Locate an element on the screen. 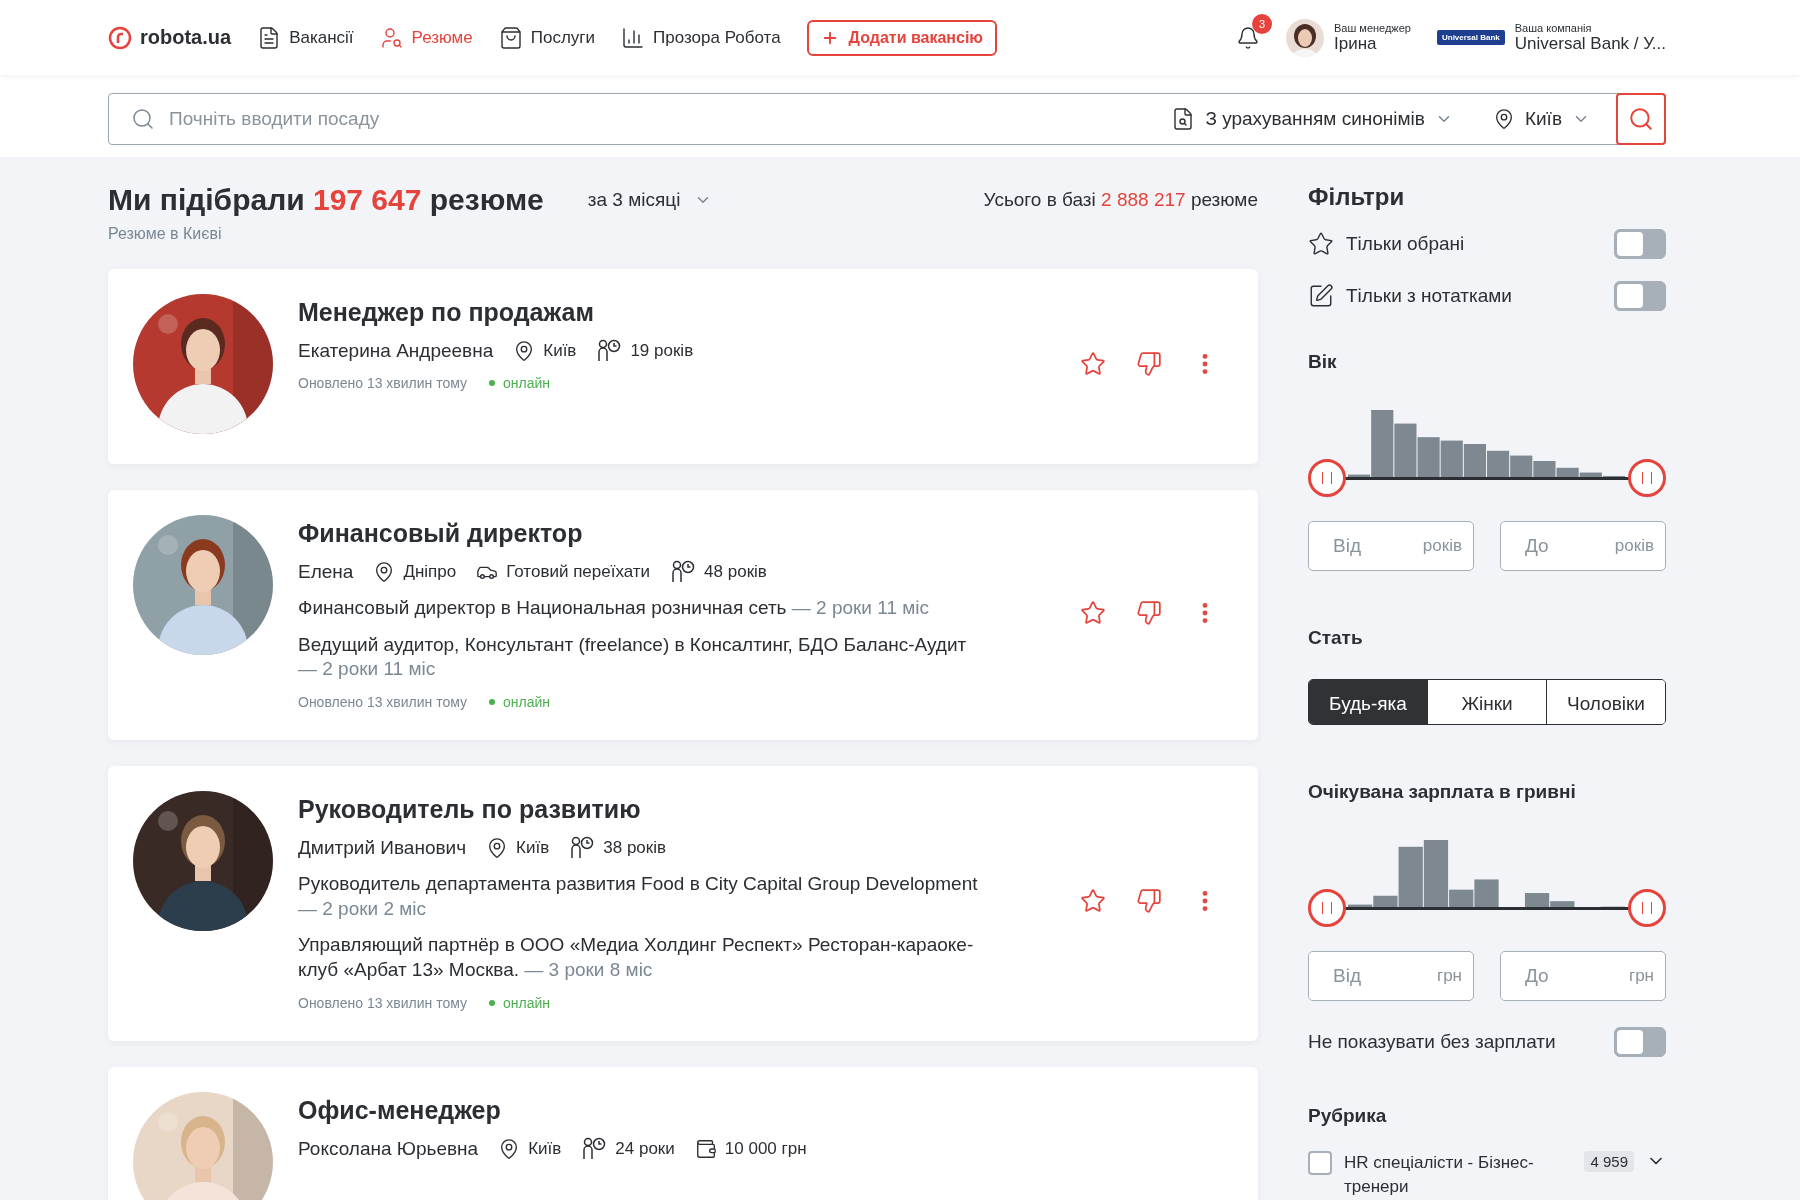 The image size is (1800, 1200). wallet-icon is located at coordinates (705, 1148).